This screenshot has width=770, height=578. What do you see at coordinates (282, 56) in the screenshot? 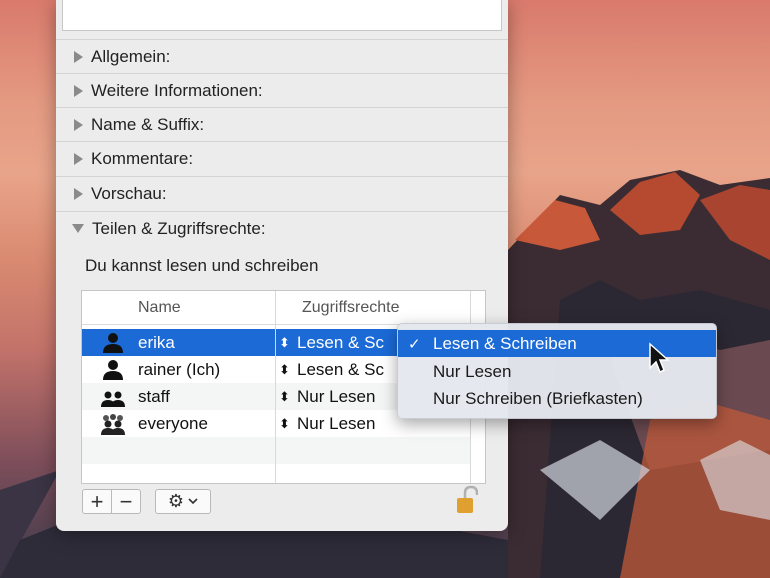
I see `section-allgemein: Allgemein:` at bounding box center [282, 56].